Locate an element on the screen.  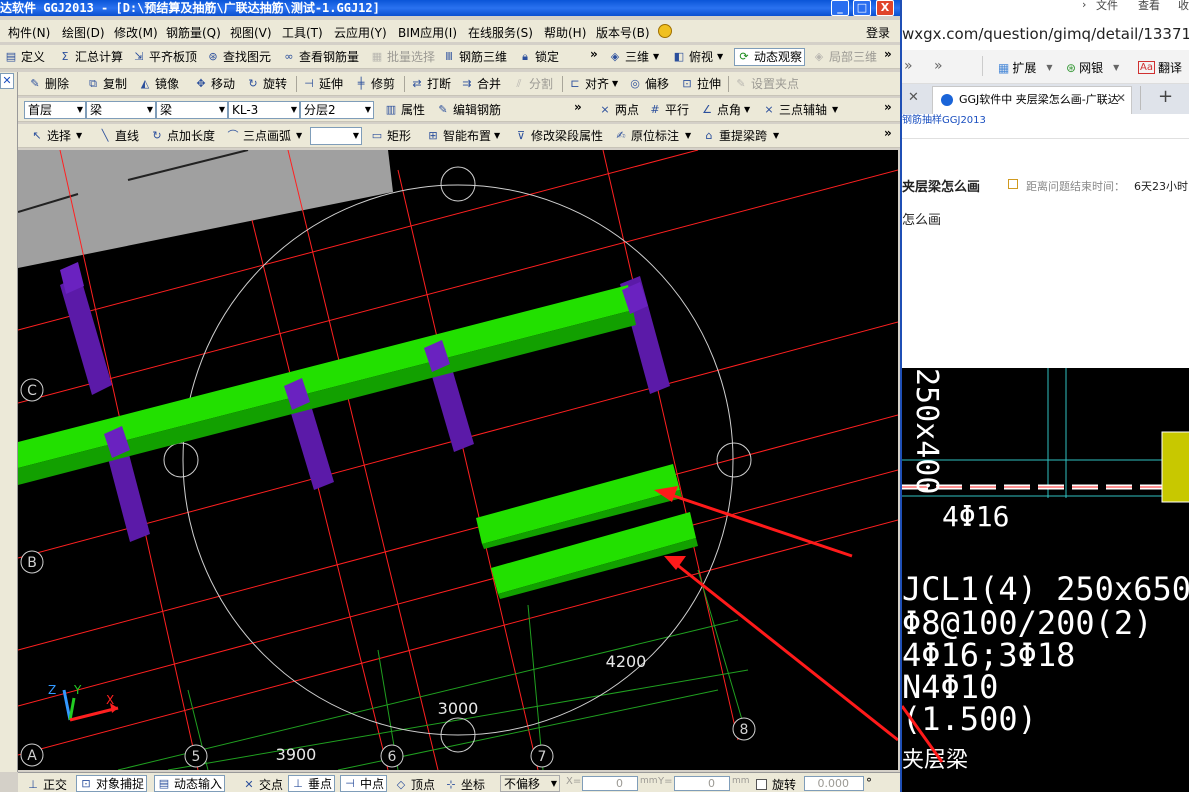
orbit-handle-left is located at coordinates (181, 460).